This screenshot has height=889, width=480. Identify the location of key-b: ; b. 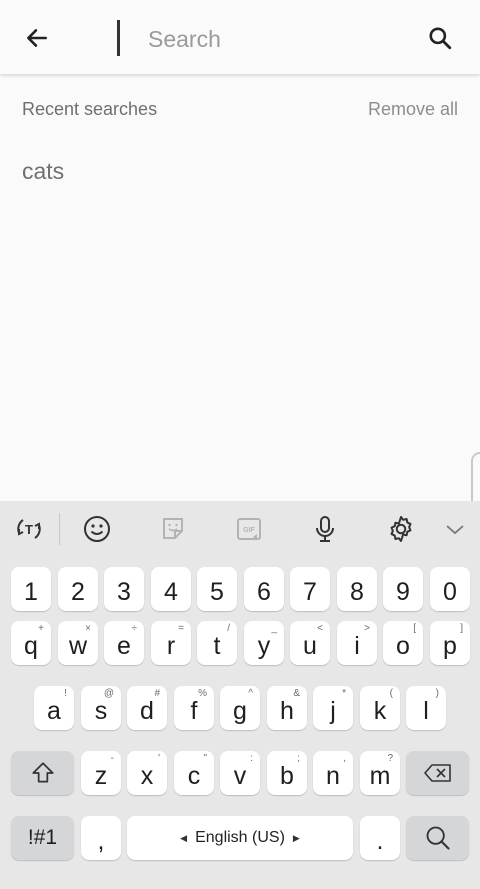
(287, 773).